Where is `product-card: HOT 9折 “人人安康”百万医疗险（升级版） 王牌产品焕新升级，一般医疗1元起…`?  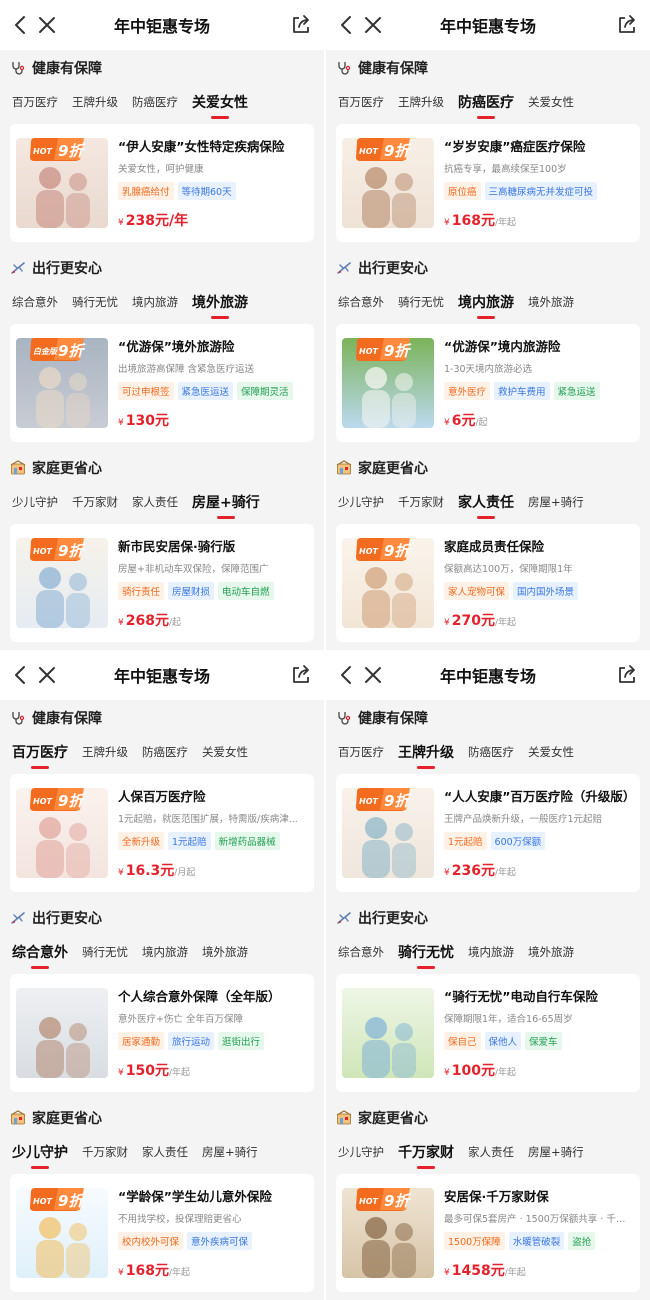 product-card: HOT 9折 “人人安康”百万医疗险（升级版） 王牌产品焕新升级，一般医疗1元起… is located at coordinates (488, 833).